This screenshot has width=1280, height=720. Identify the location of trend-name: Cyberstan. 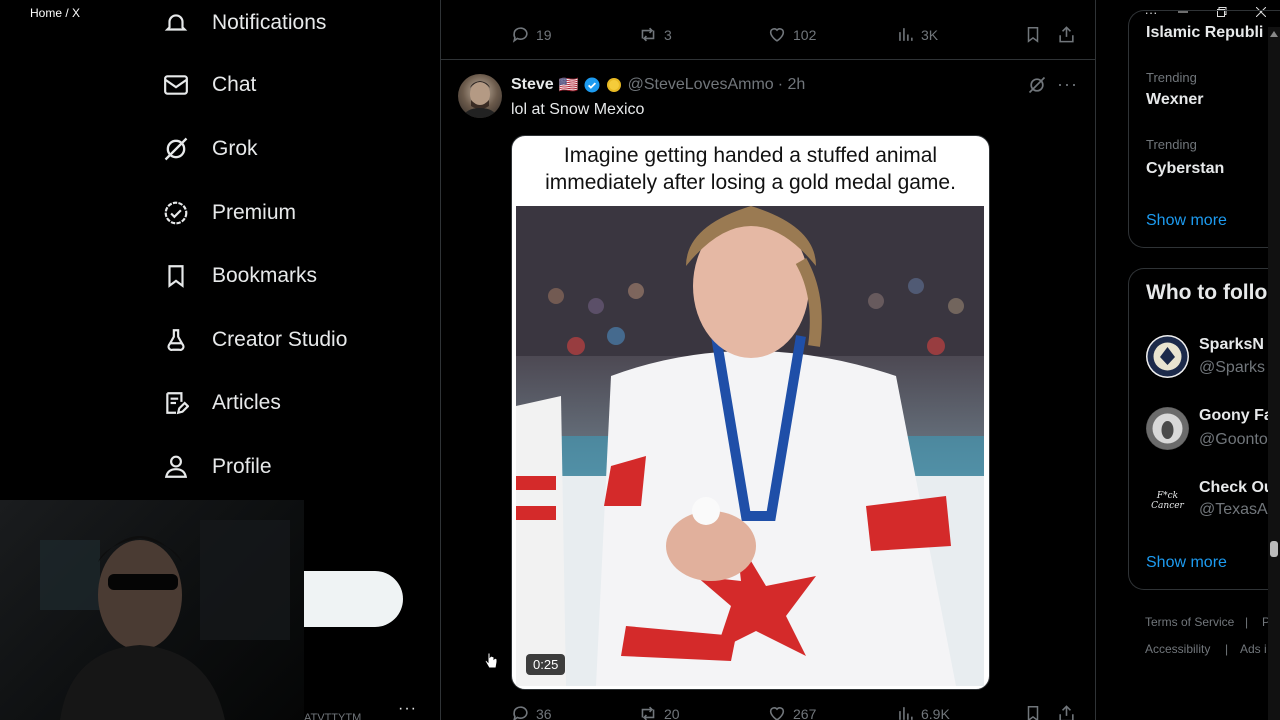
(1185, 169).